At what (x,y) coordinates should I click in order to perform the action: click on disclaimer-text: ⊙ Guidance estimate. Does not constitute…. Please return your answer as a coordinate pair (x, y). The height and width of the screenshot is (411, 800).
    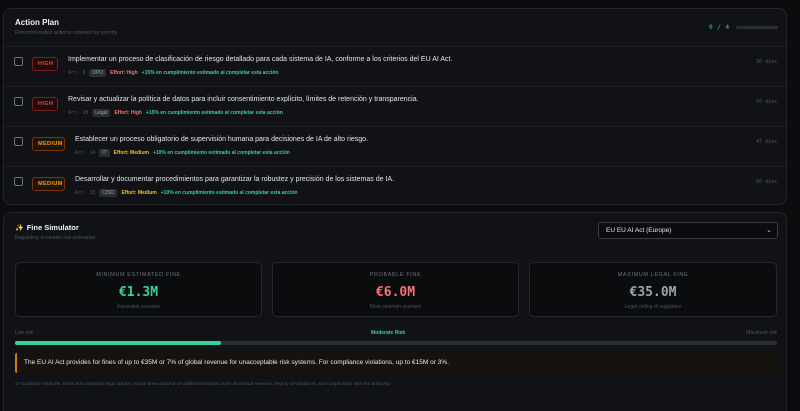
    Looking at the image, I should click on (203, 384).